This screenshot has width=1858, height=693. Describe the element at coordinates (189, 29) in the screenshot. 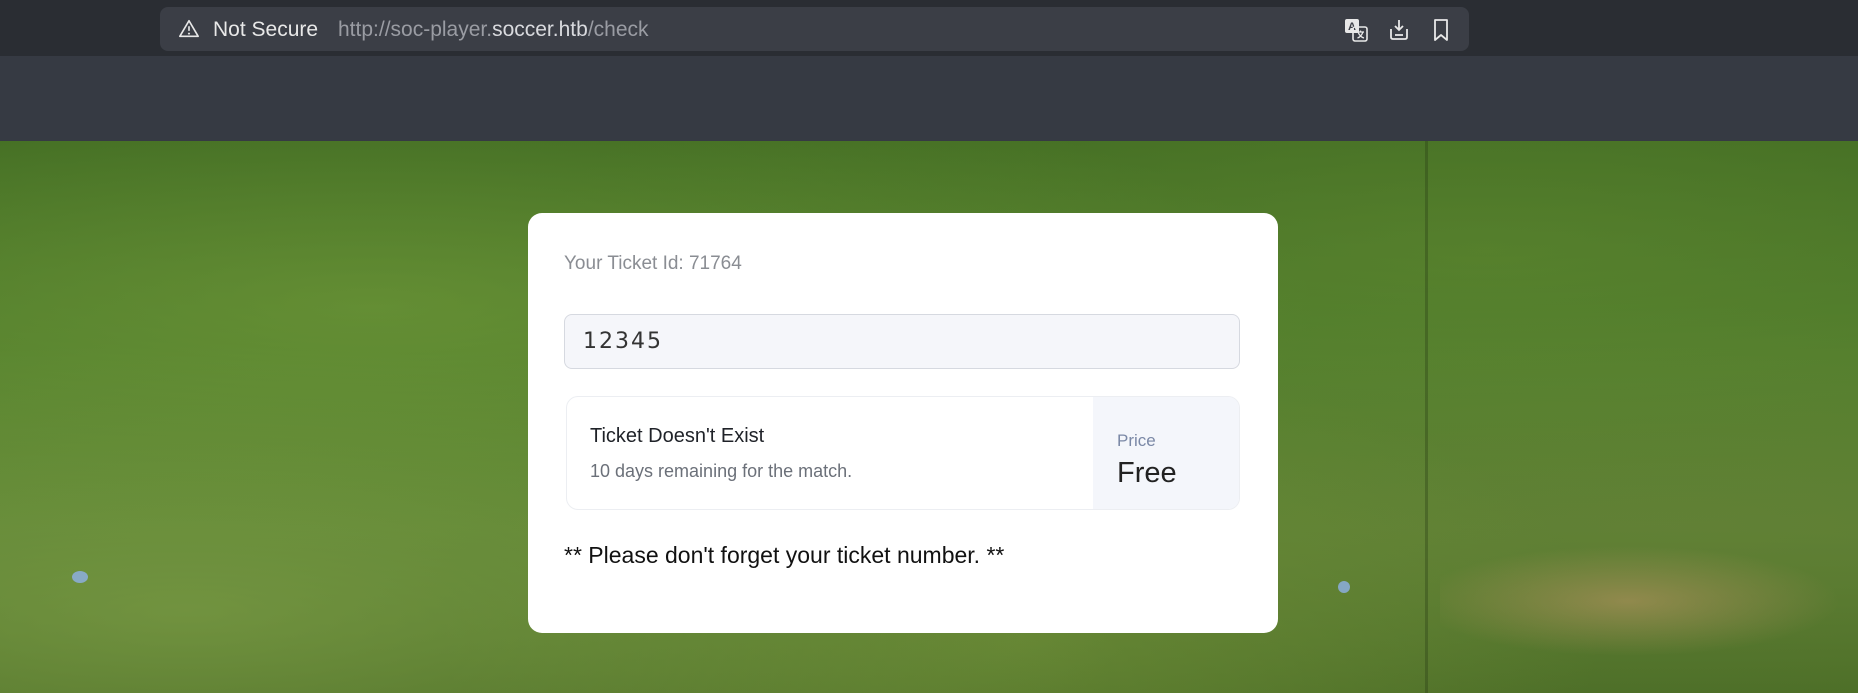

I see `warning-icon` at that location.